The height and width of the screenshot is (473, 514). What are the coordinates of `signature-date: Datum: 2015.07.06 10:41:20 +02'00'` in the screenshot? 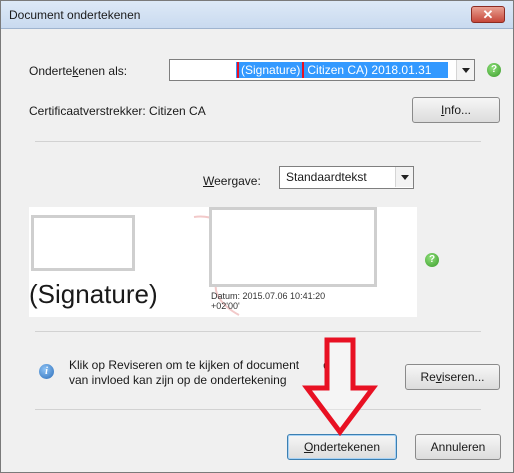 It's located at (268, 301).